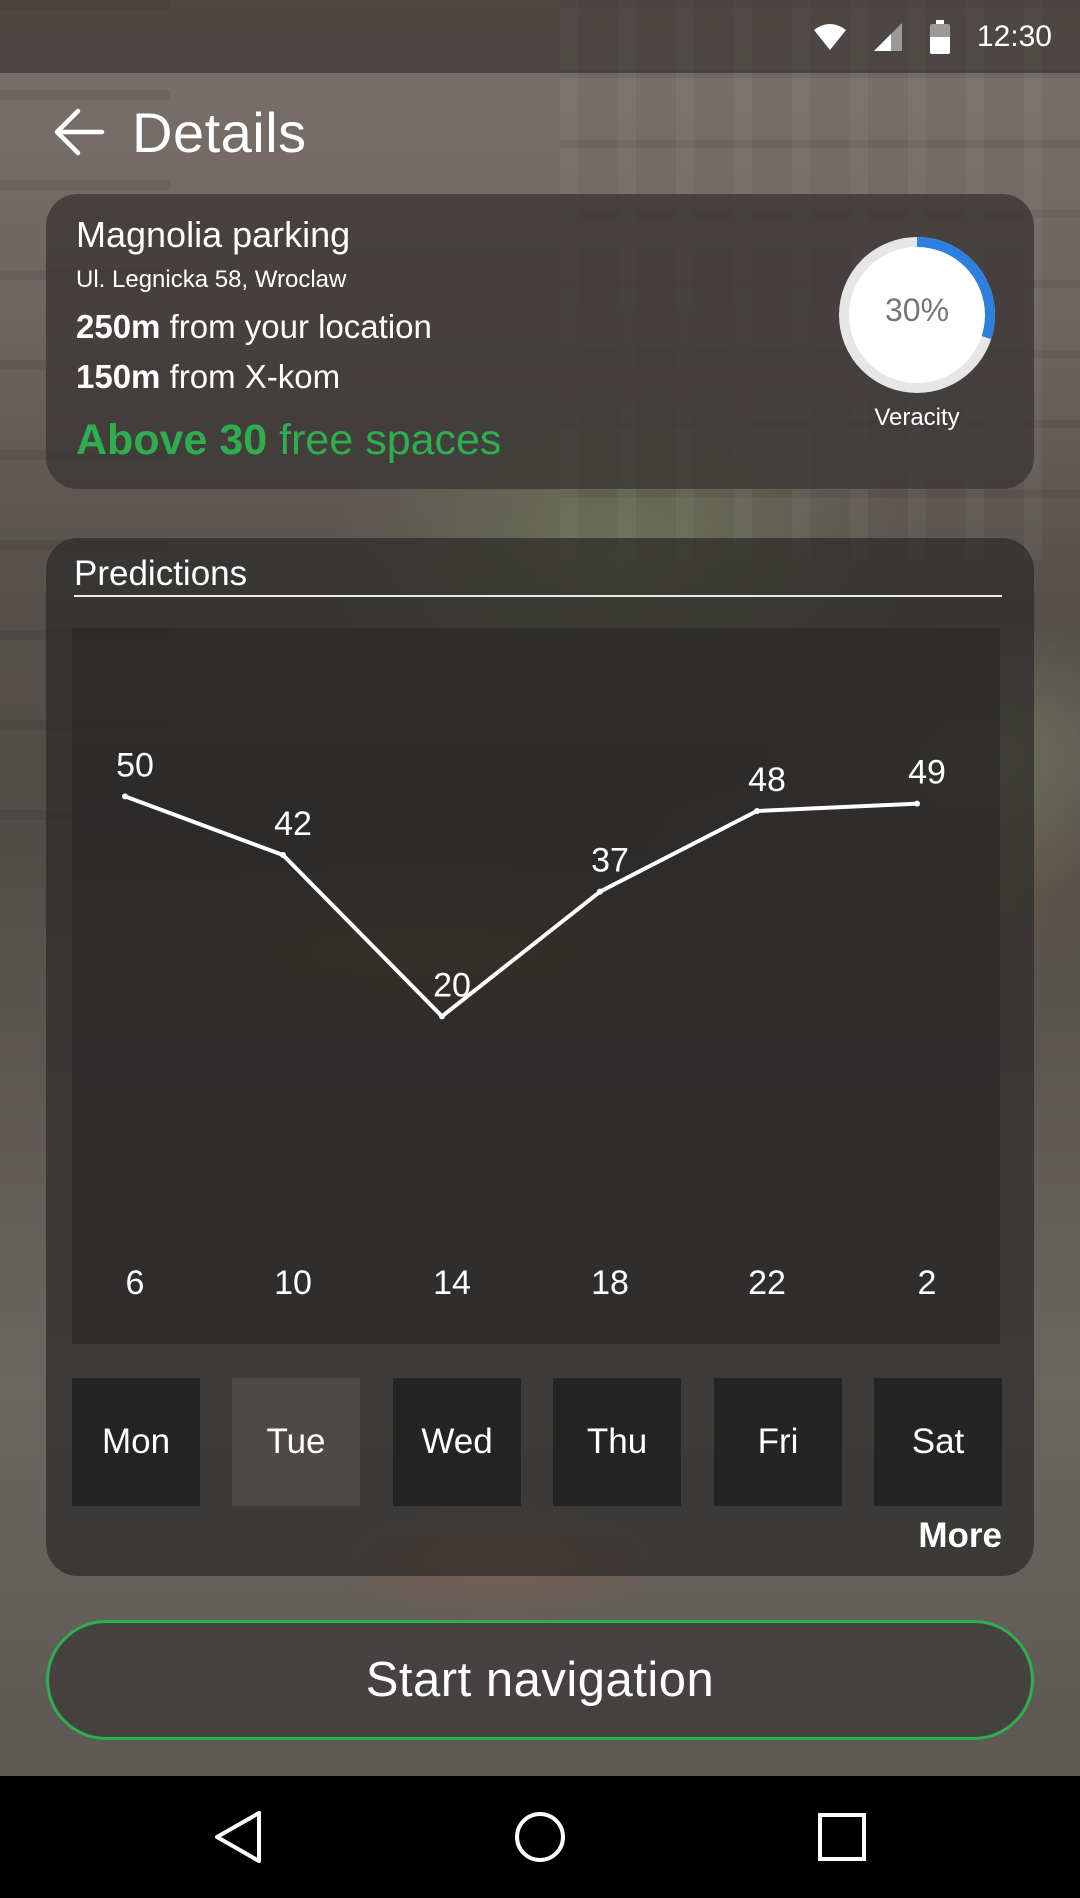 This screenshot has height=1898, width=1080. What do you see at coordinates (938, 1442) in the screenshot?
I see `day-tab-sat: Sat` at bounding box center [938, 1442].